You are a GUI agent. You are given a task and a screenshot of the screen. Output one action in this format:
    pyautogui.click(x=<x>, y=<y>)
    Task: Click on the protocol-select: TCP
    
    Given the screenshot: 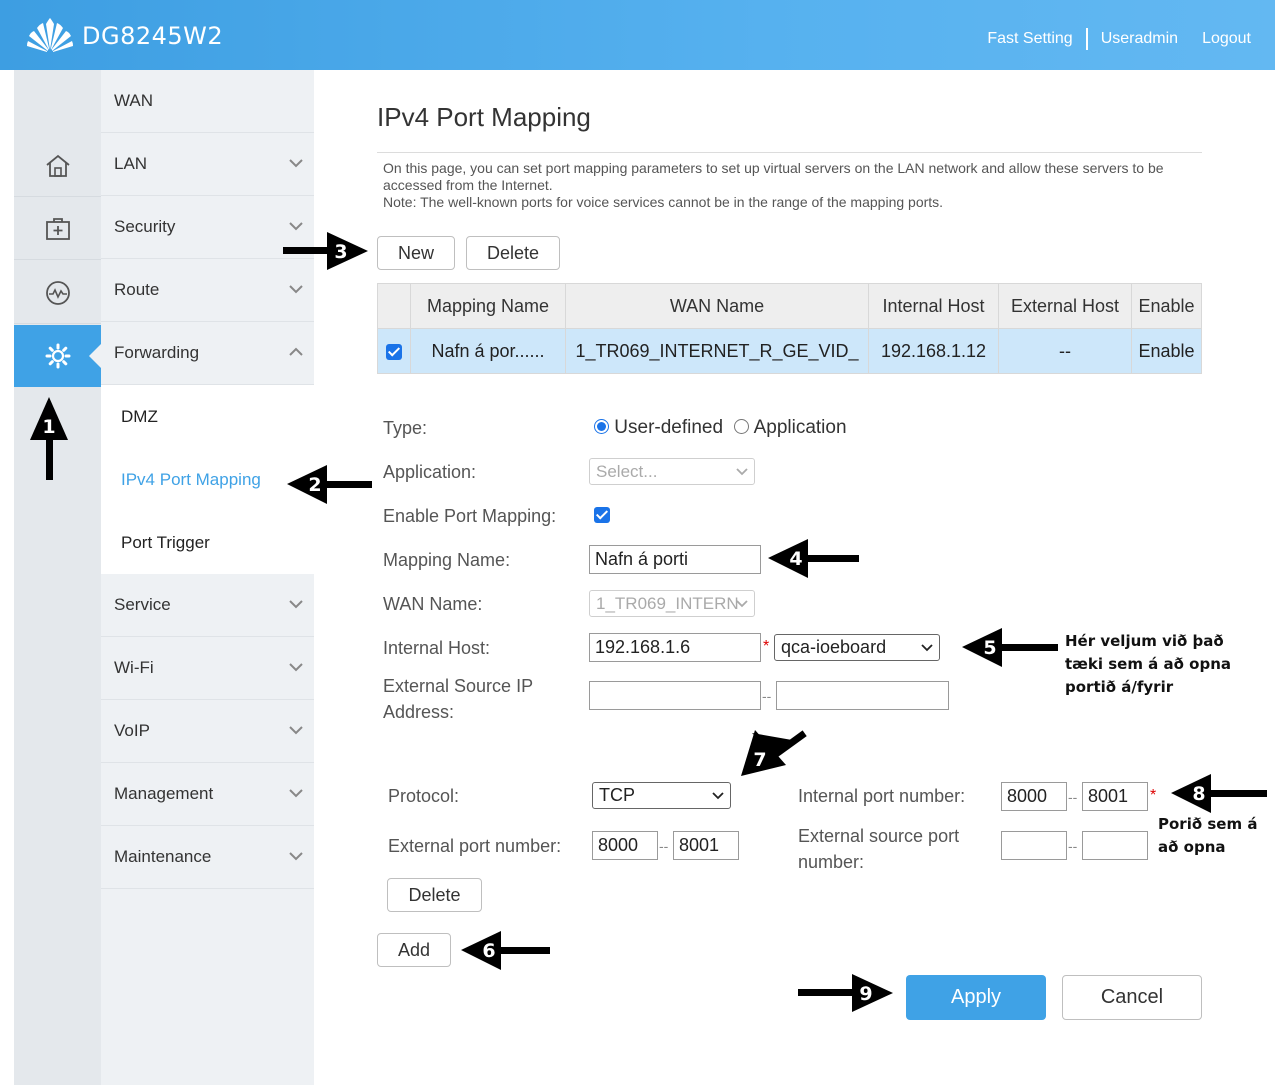 What is the action you would take?
    pyautogui.click(x=661, y=795)
    